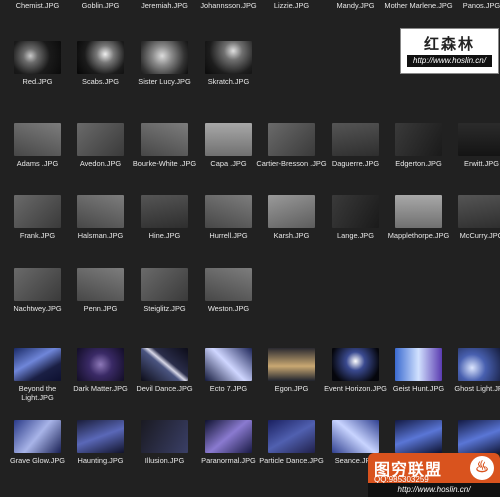 The image size is (500, 497). What do you see at coordinates (291, 5) in the screenshot?
I see `file-name: Lizzie.JPG` at bounding box center [291, 5].